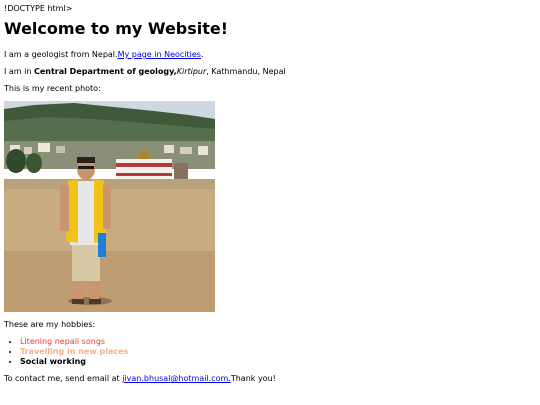  Describe the element at coordinates (278, 352) in the screenshot. I see `hobby-item-travel: Travelling in new places` at that location.